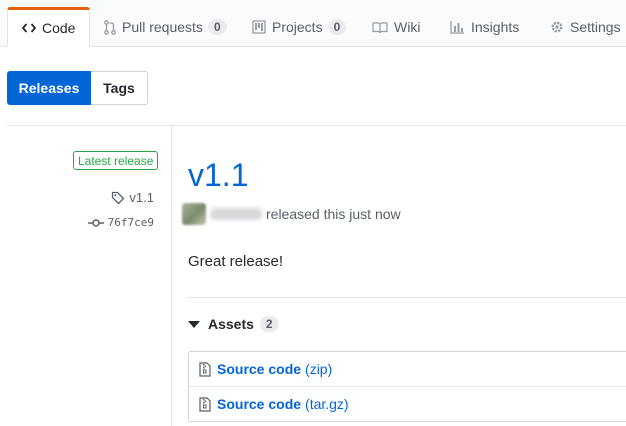  I want to click on tab-projects: Projects 0, so click(299, 27).